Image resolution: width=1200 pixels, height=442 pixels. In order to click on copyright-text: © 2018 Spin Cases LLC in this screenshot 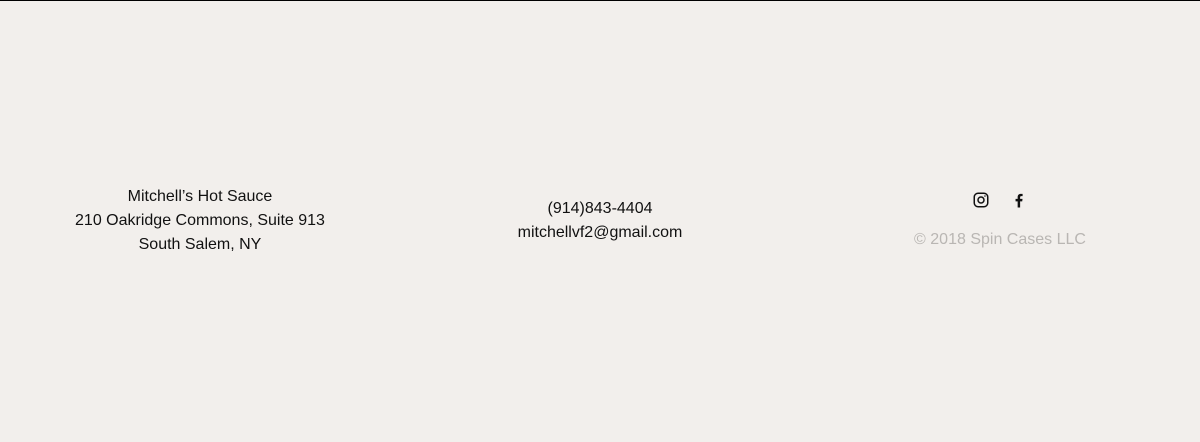, I will do `click(1000, 239)`.